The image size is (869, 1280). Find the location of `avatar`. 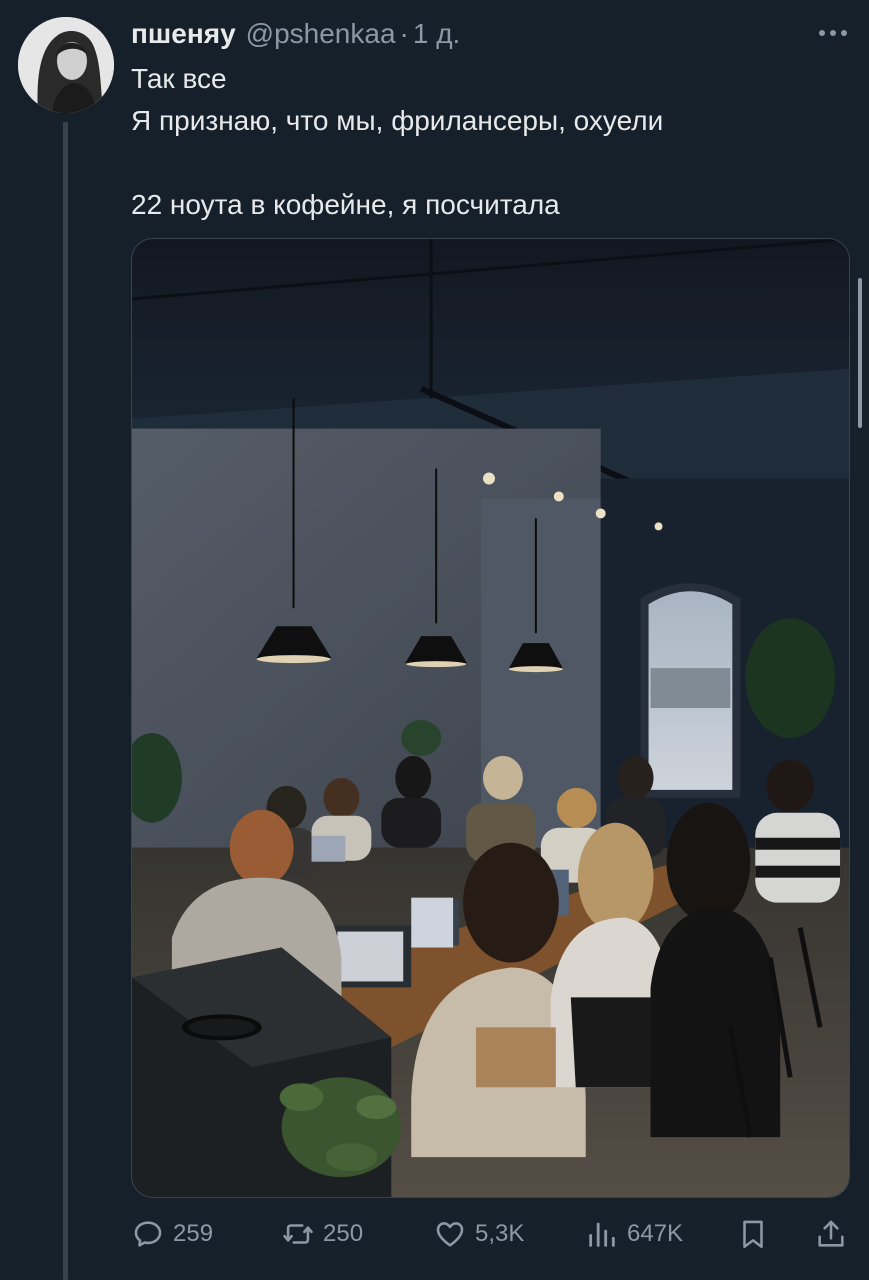

avatar is located at coordinates (66, 65).